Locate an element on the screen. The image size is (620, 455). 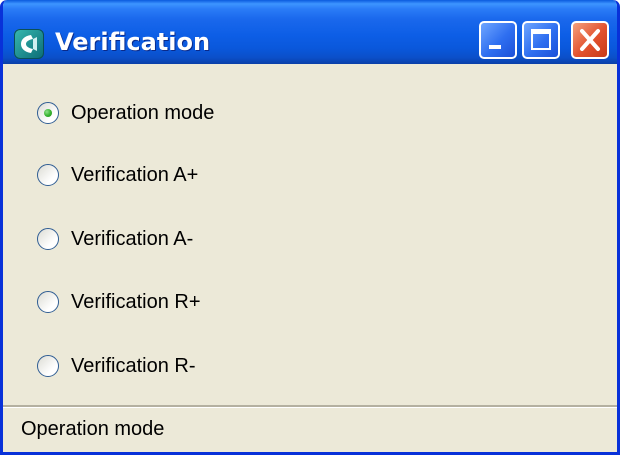
radio-option-verification-a-minus: Verification A- is located at coordinates (115, 239).